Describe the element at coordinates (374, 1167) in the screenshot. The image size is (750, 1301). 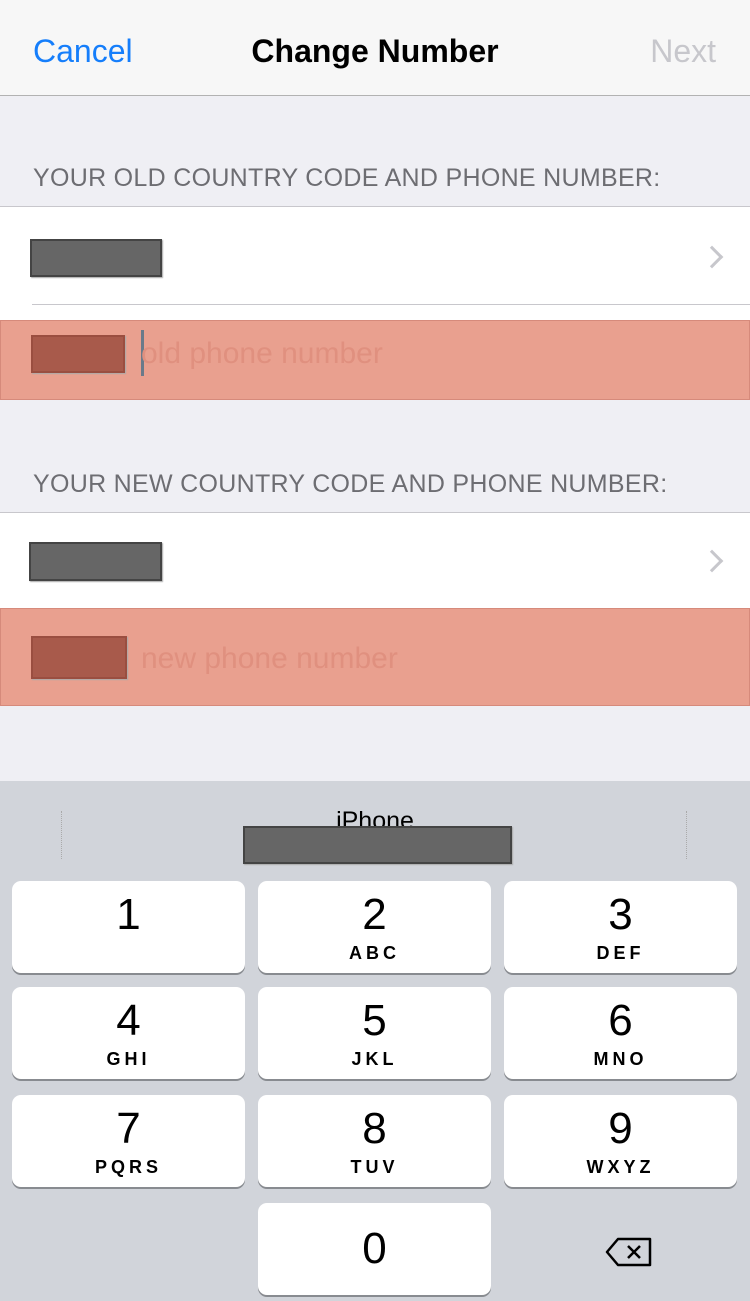
I see `key-letters: TUV` at that location.